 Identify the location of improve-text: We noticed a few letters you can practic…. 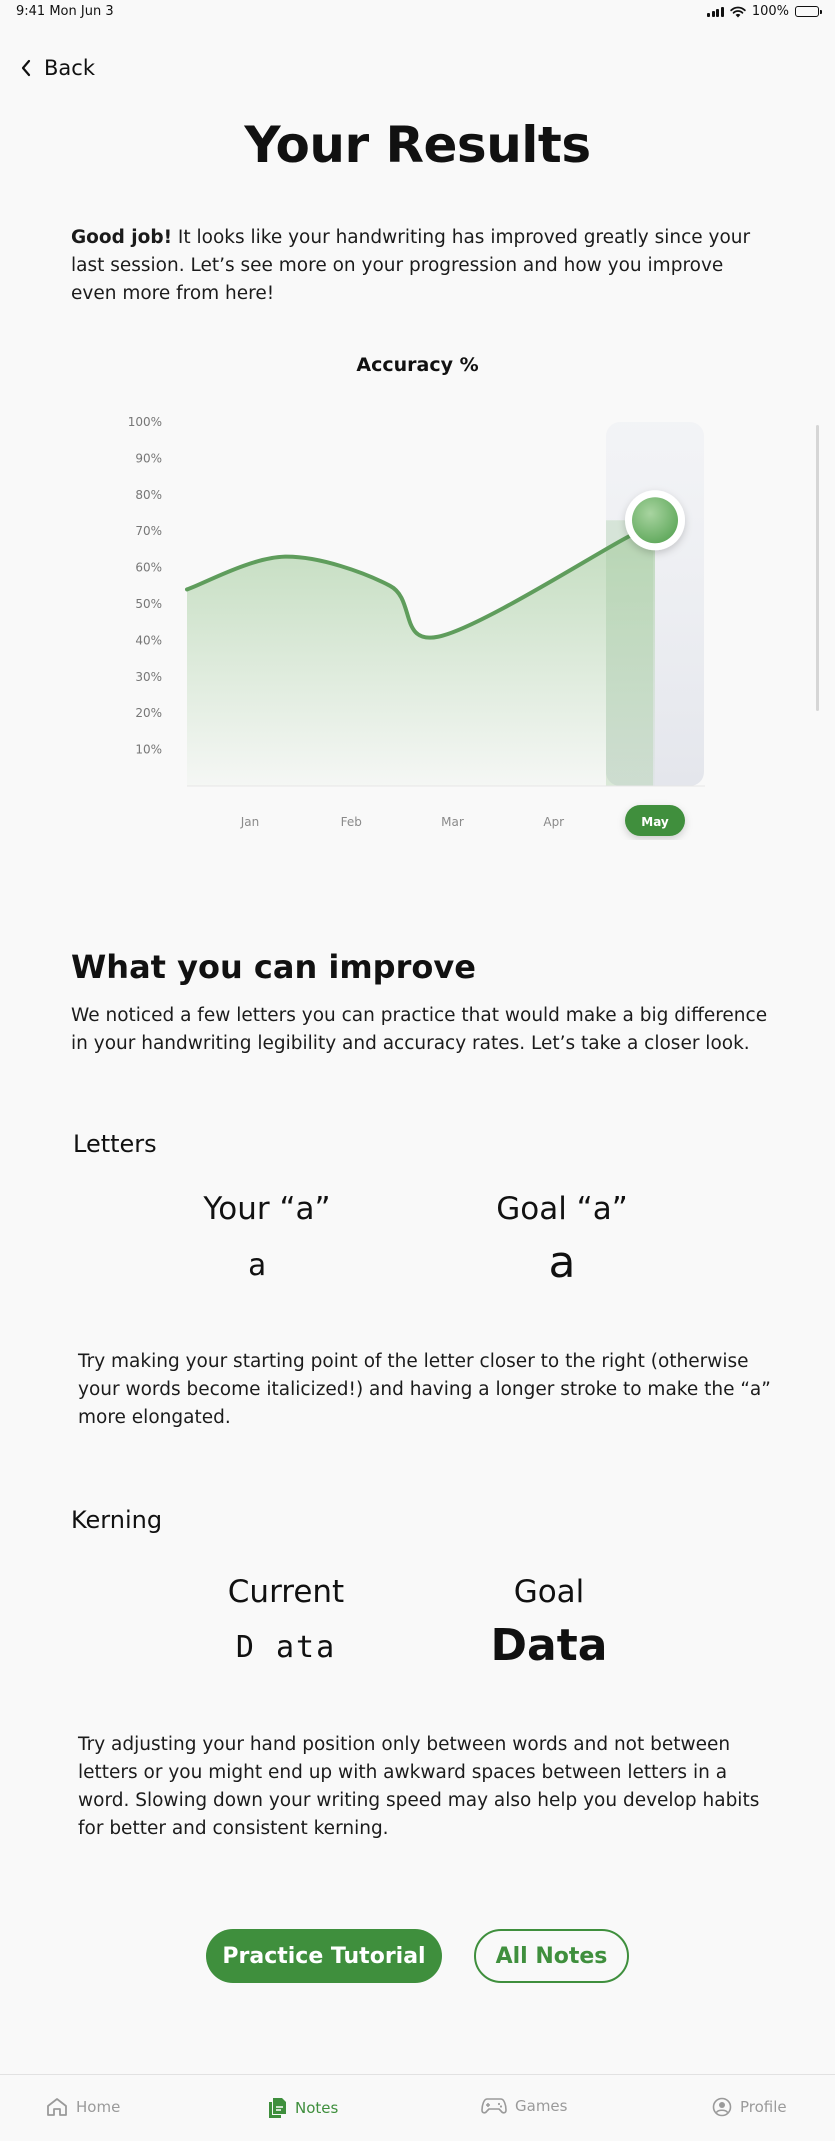
(419, 1029).